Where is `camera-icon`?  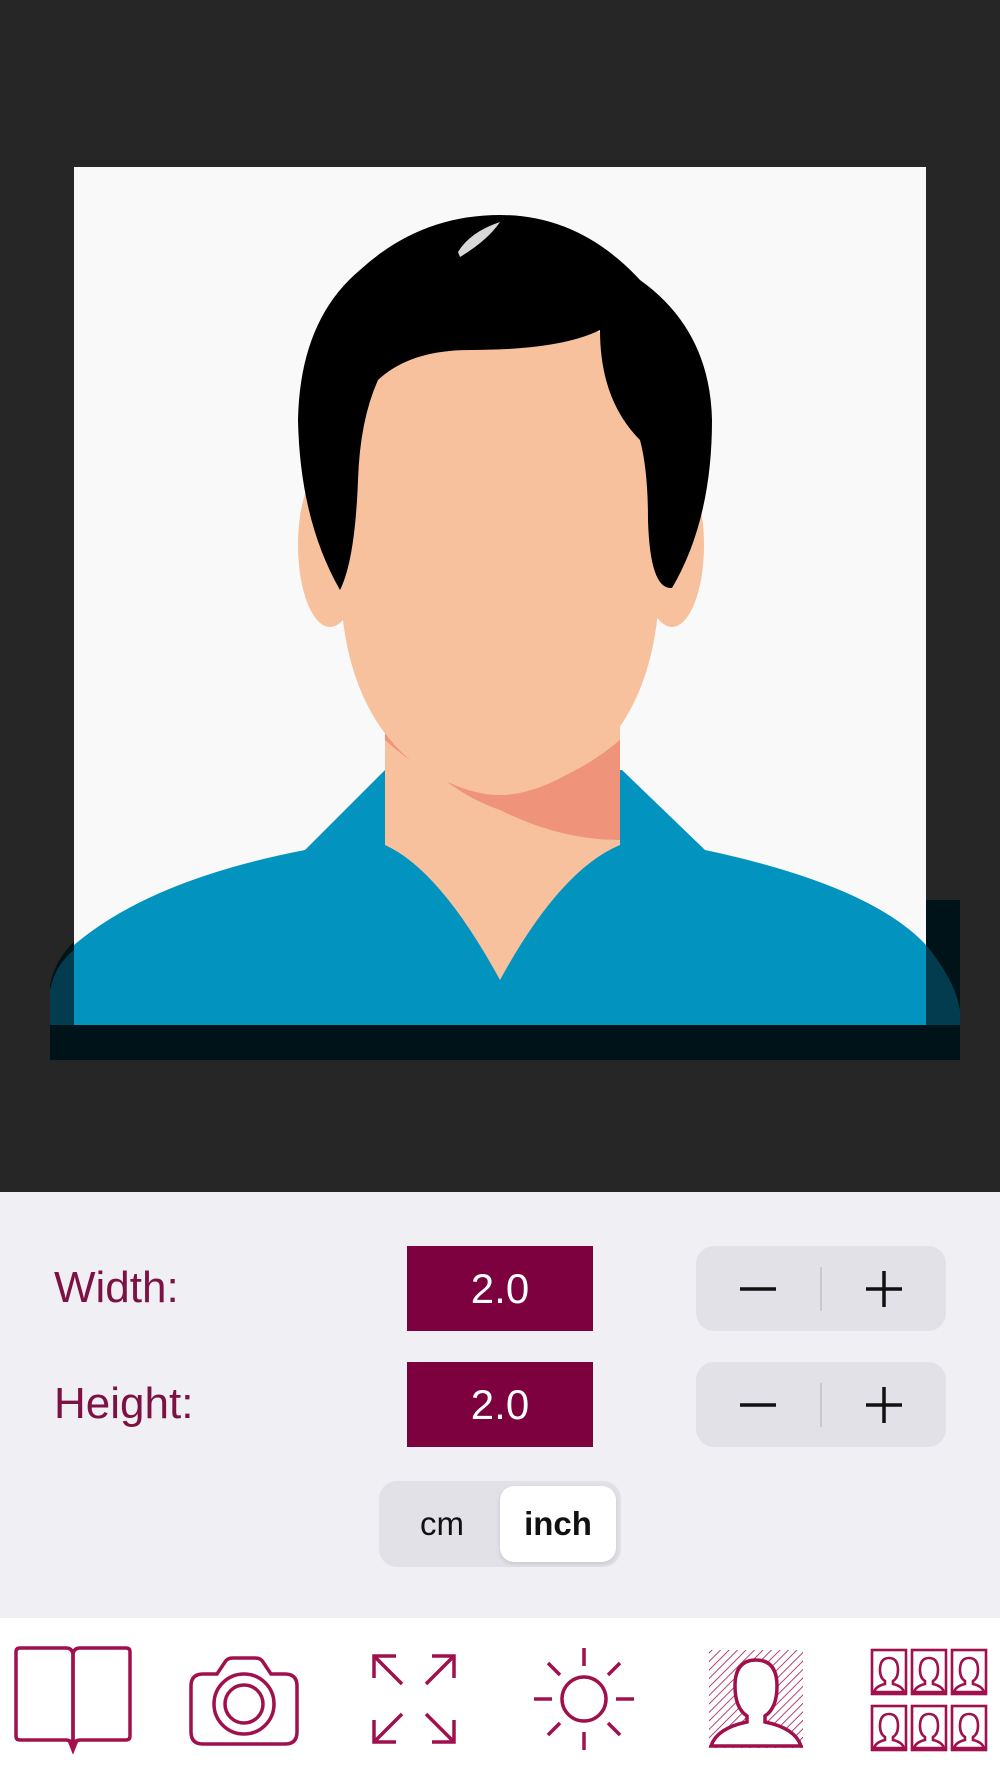 camera-icon is located at coordinates (244, 1701).